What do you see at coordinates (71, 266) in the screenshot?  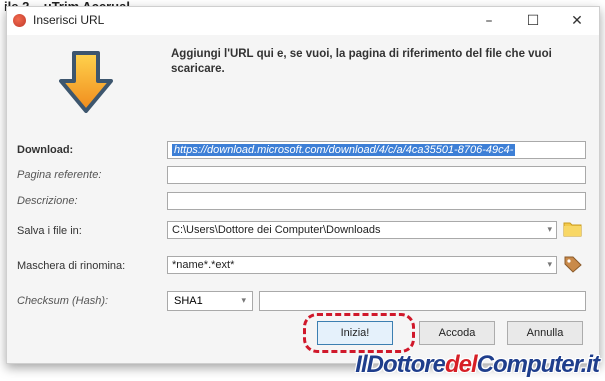 I see `rename-mask-label: Maschera di rinomina:` at bounding box center [71, 266].